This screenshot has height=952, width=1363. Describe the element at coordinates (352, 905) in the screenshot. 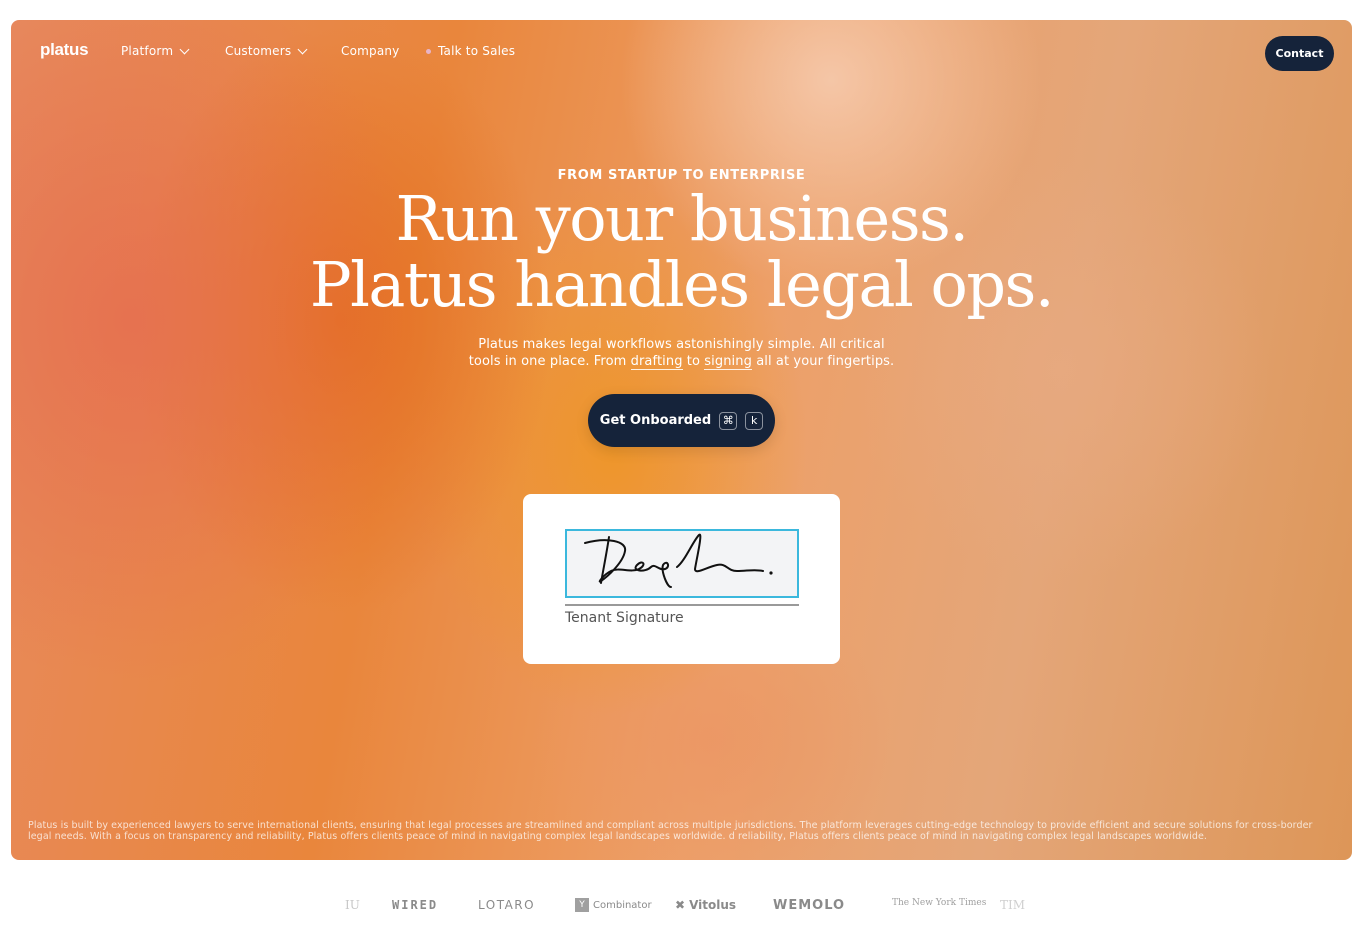

I see `logo-partial-left: IU` at that location.